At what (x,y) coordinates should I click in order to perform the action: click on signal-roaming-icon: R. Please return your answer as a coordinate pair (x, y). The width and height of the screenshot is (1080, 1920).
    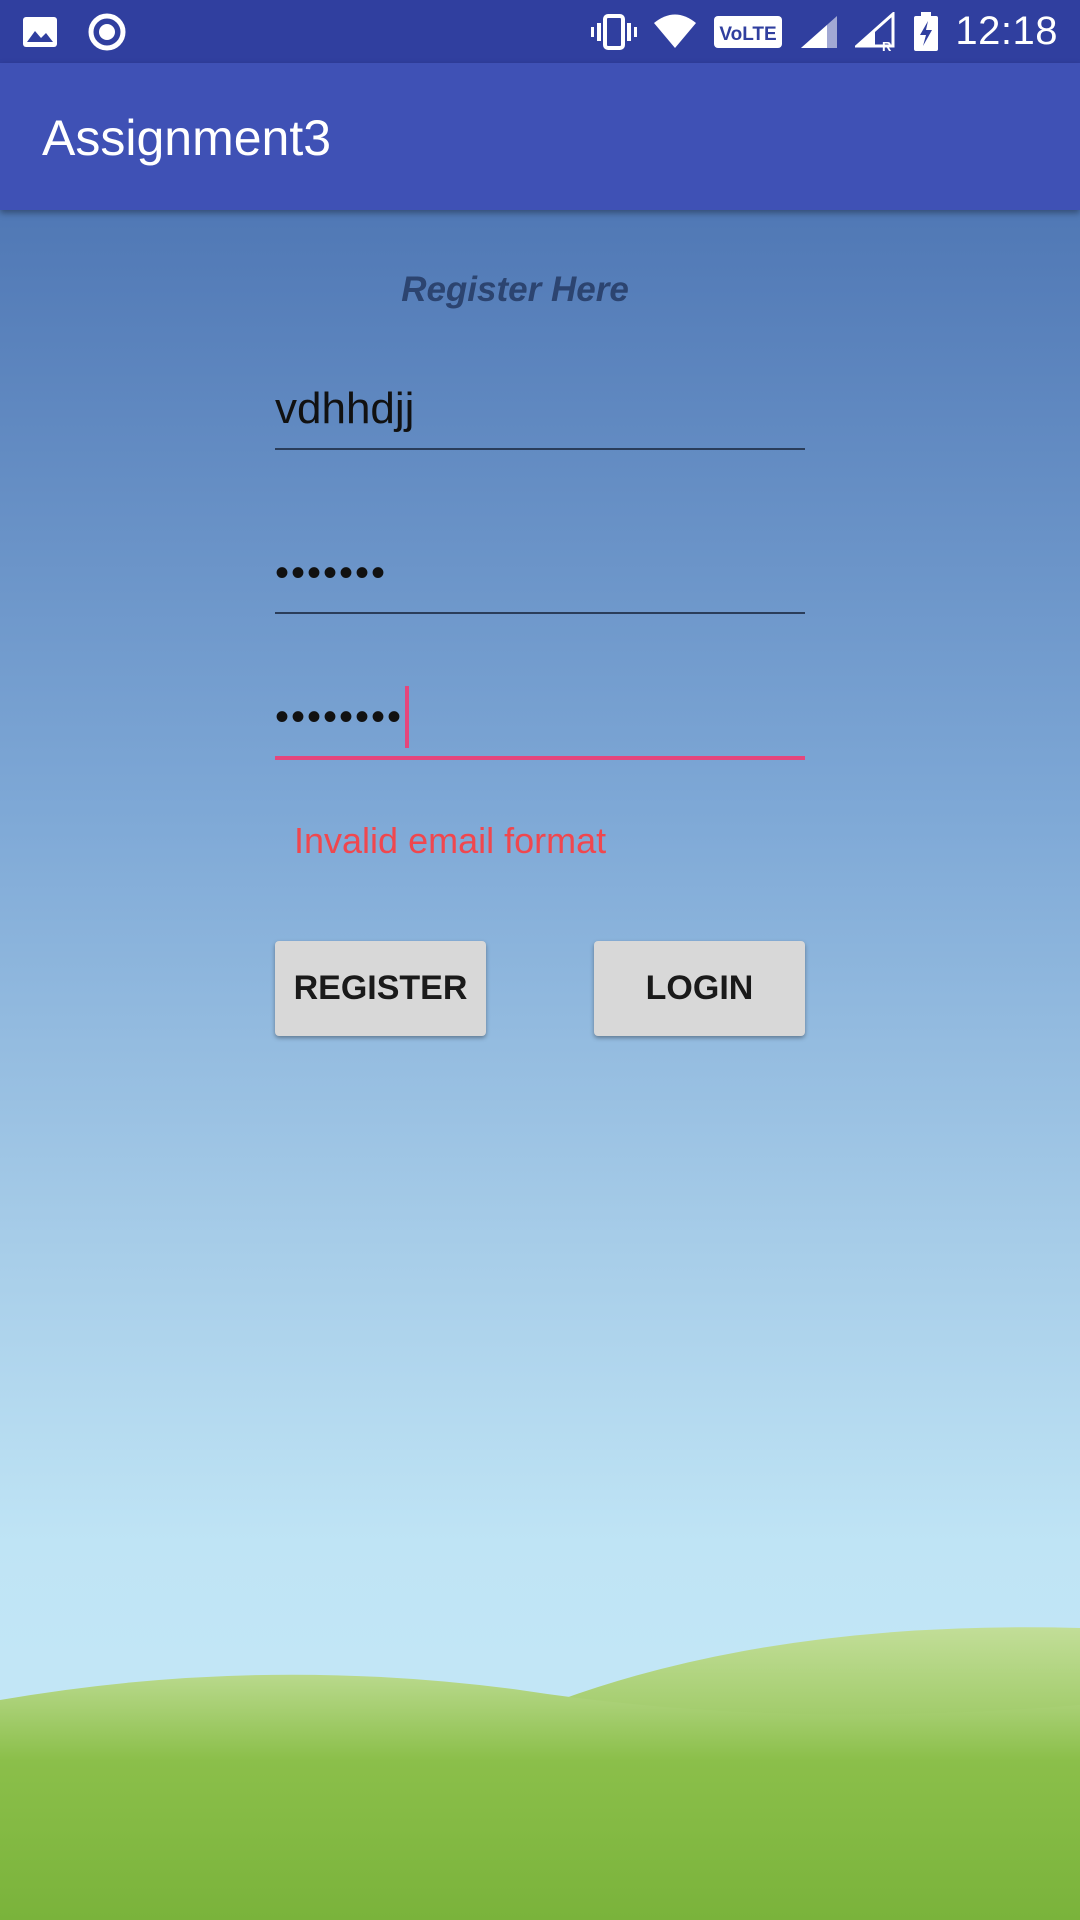
    Looking at the image, I should click on (876, 31).